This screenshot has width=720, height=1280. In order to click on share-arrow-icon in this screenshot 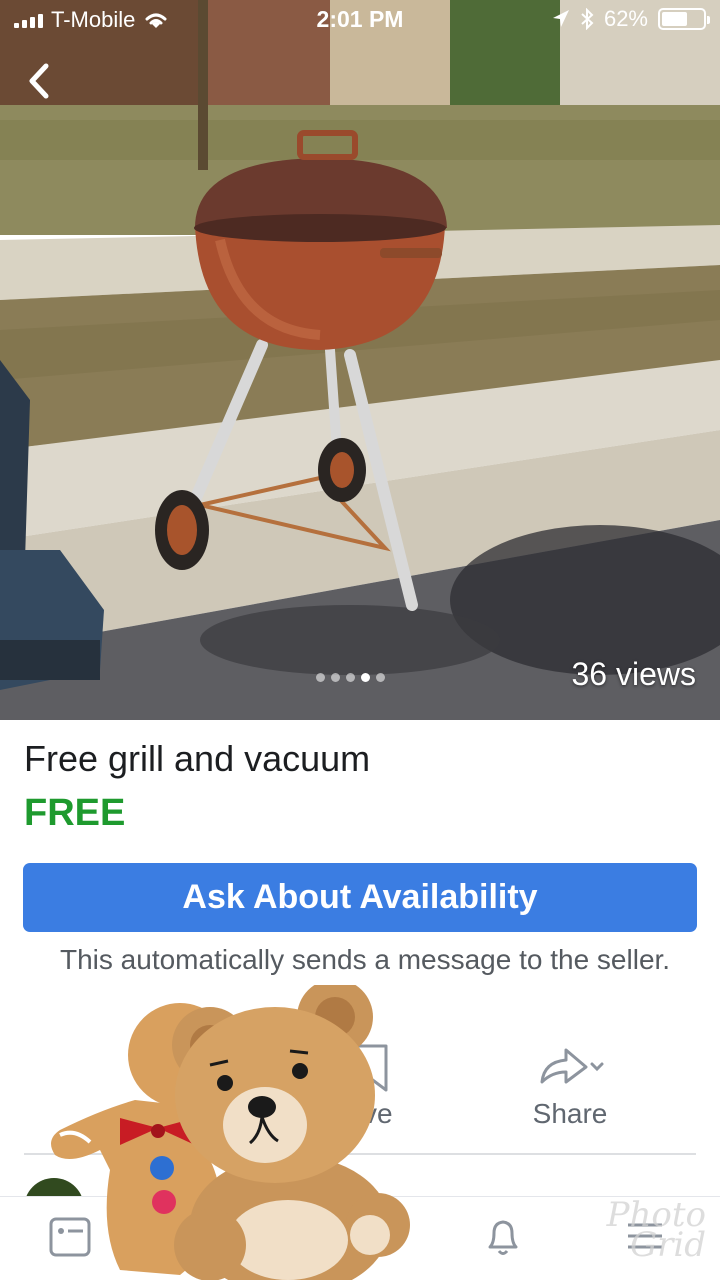, I will do `click(572, 1066)`.